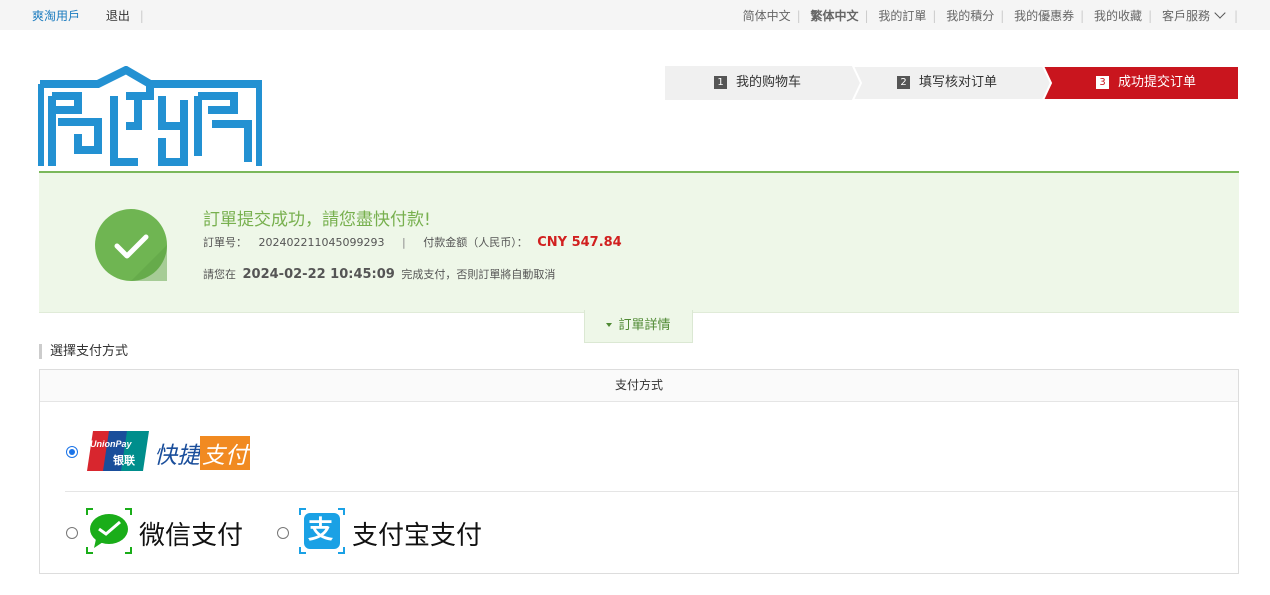 This screenshot has width=1270, height=595. I want to click on wechat-pay-icon, so click(109, 531).